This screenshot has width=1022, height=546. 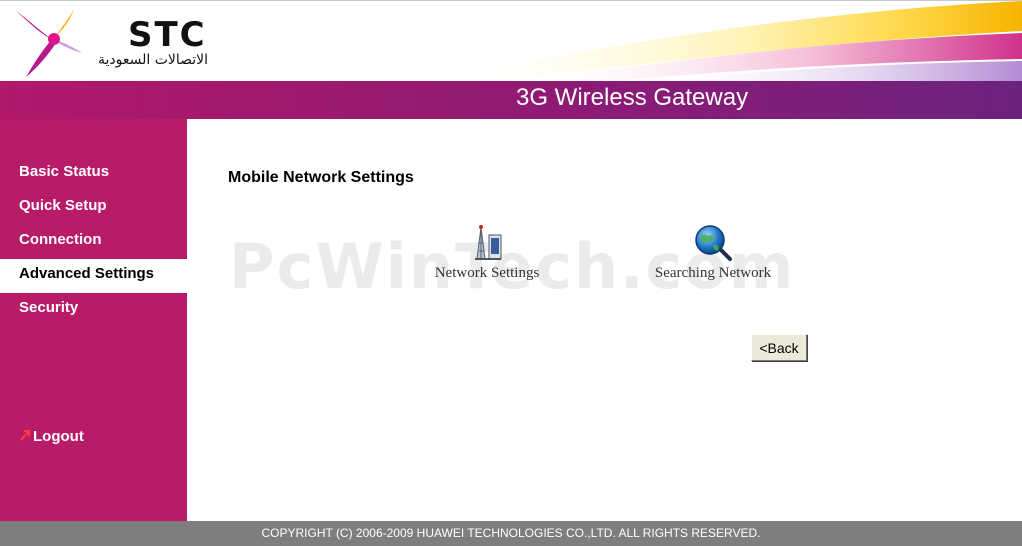 What do you see at coordinates (321, 177) in the screenshot?
I see `page-title: Mobile Network Settings` at bounding box center [321, 177].